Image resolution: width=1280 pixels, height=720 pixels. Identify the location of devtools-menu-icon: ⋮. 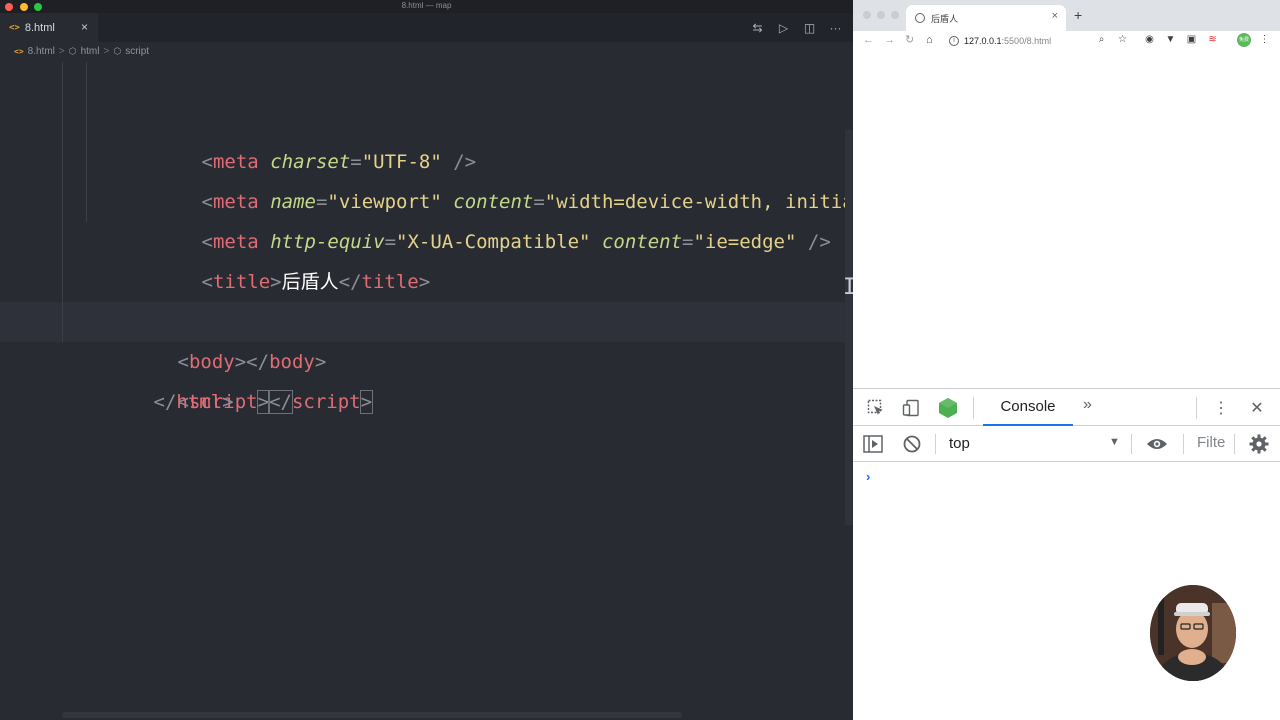
(1221, 408).